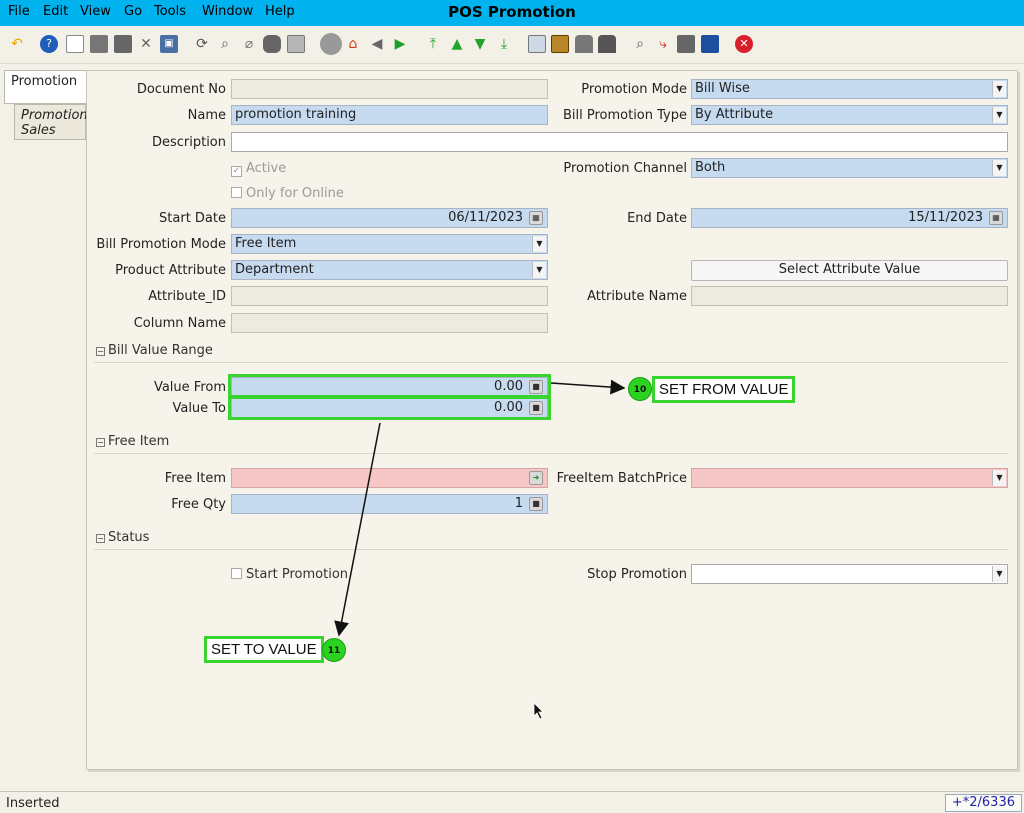 The width and height of the screenshot is (1024, 813). What do you see at coordinates (169, 44) in the screenshot?
I see `save-icon: ▣` at bounding box center [169, 44].